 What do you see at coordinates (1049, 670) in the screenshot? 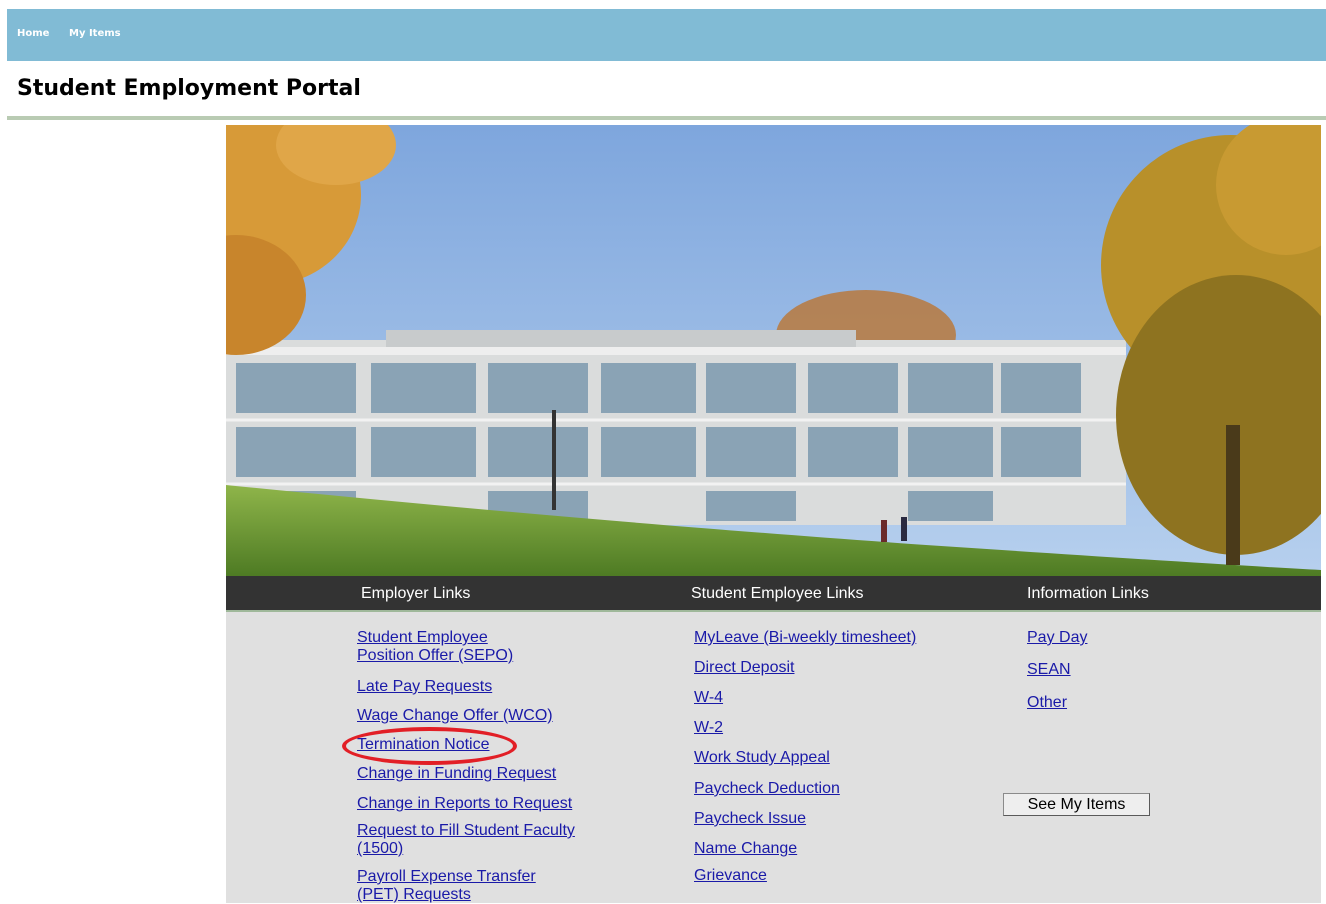
I see `sean-link: SEAN` at bounding box center [1049, 670].